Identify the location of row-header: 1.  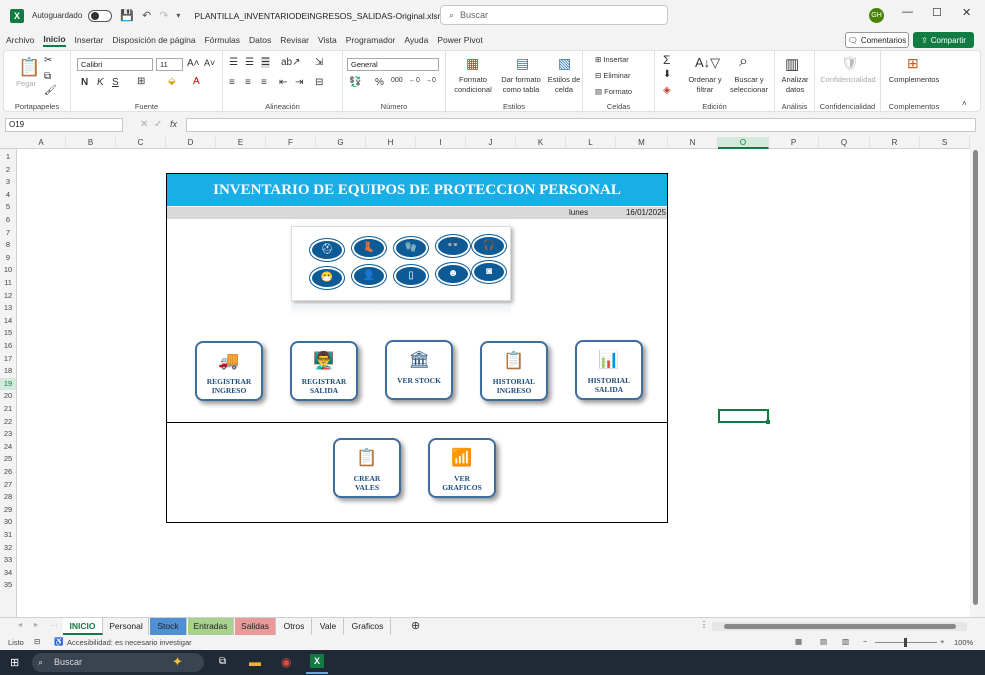
(8, 157).